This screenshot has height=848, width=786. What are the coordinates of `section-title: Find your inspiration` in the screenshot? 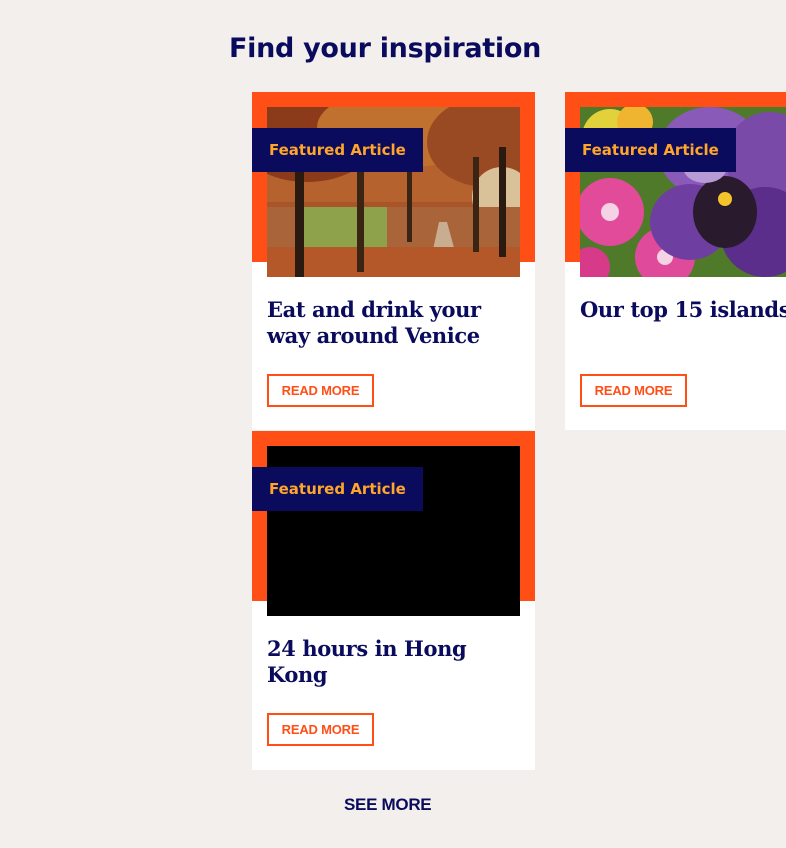 It's located at (385, 48).